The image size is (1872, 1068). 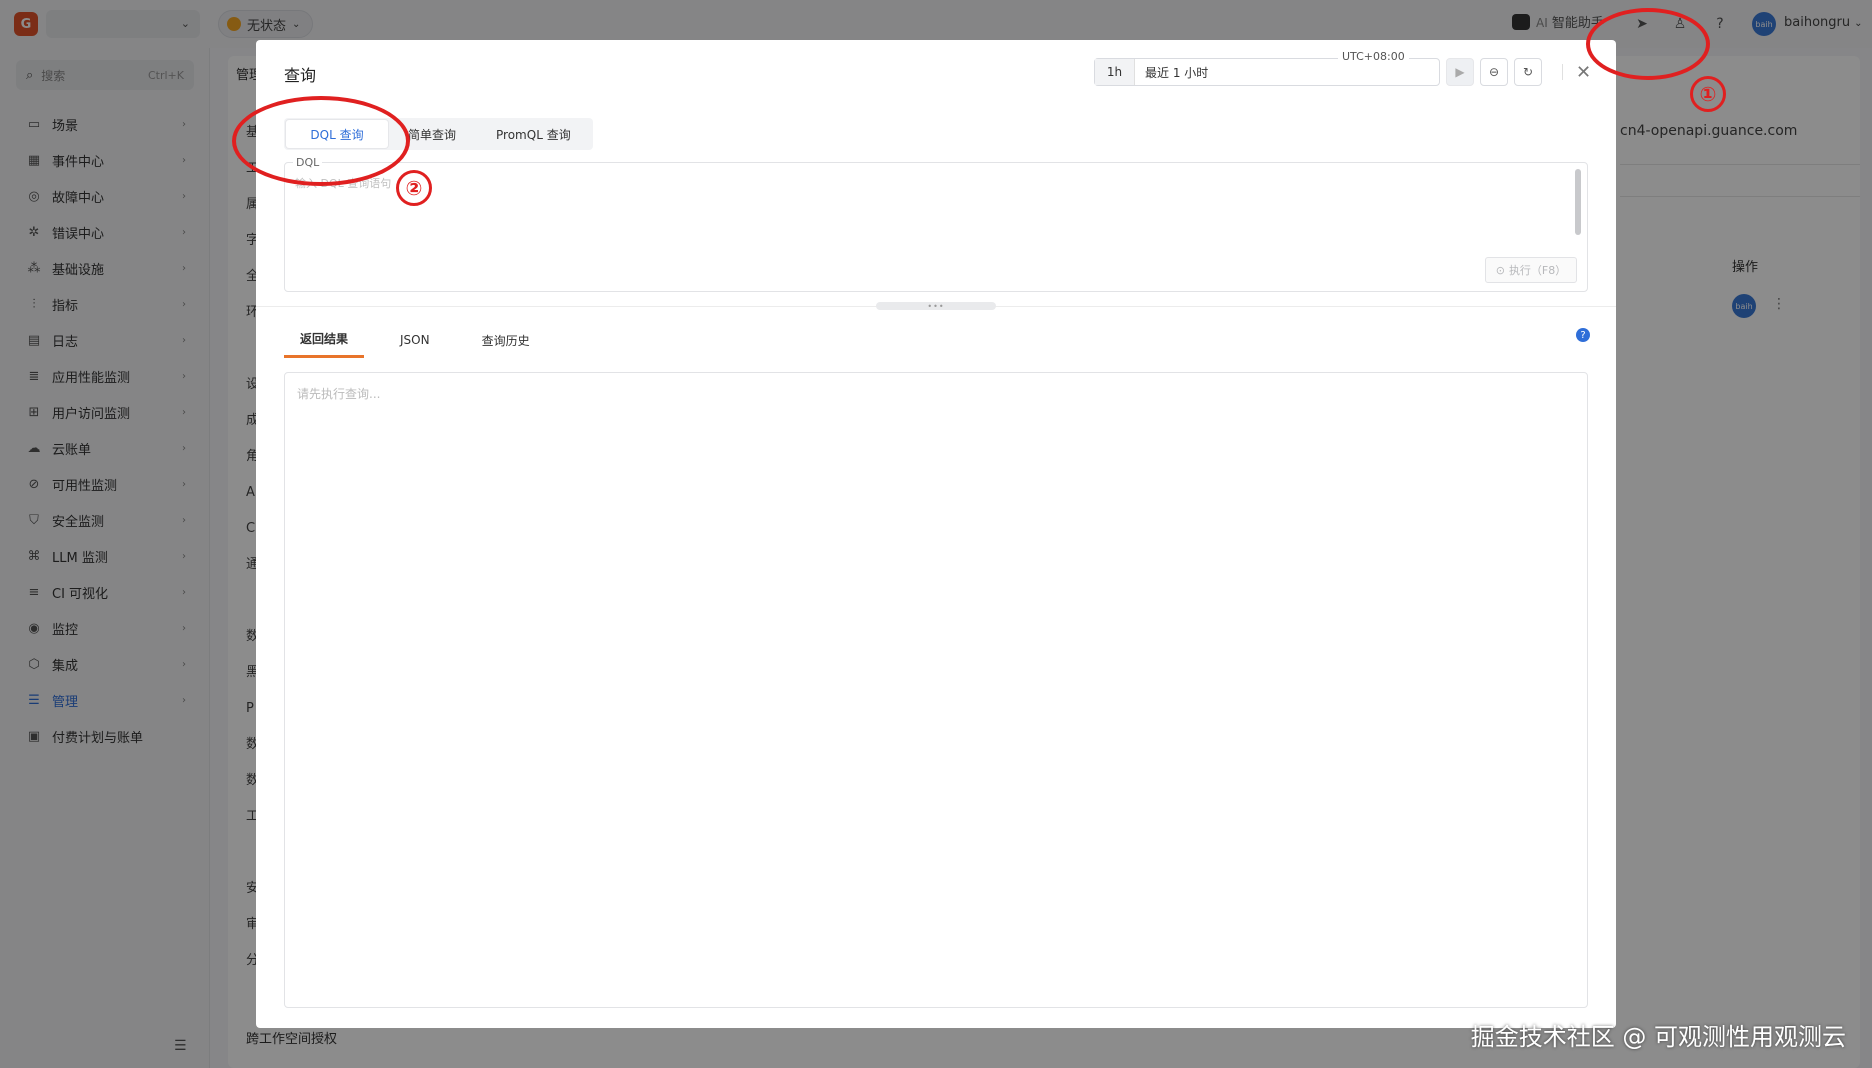 I want to click on editor-scrollbar, so click(x=1578, y=202).